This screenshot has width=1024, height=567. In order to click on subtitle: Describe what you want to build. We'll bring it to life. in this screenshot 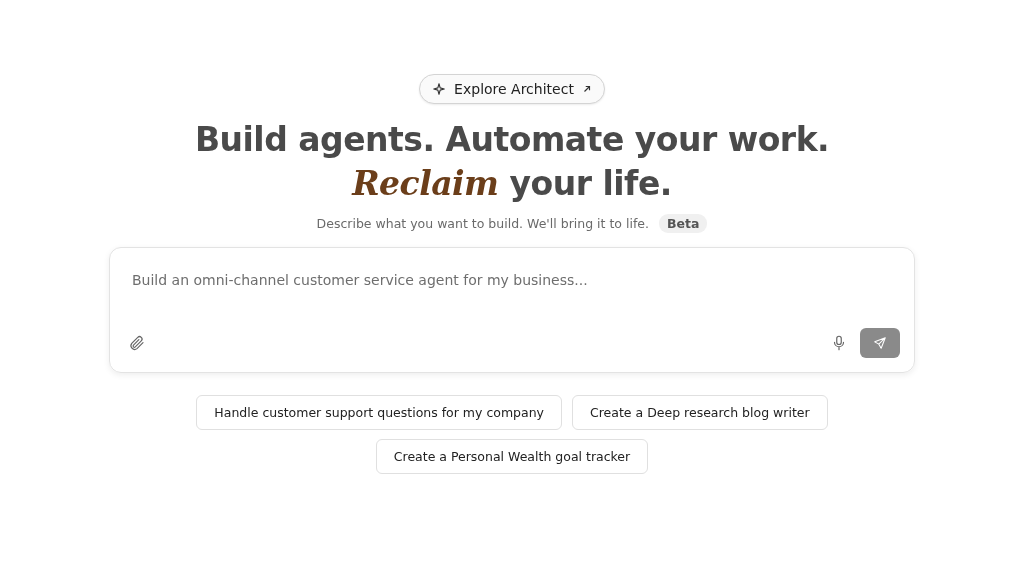, I will do `click(482, 223)`.